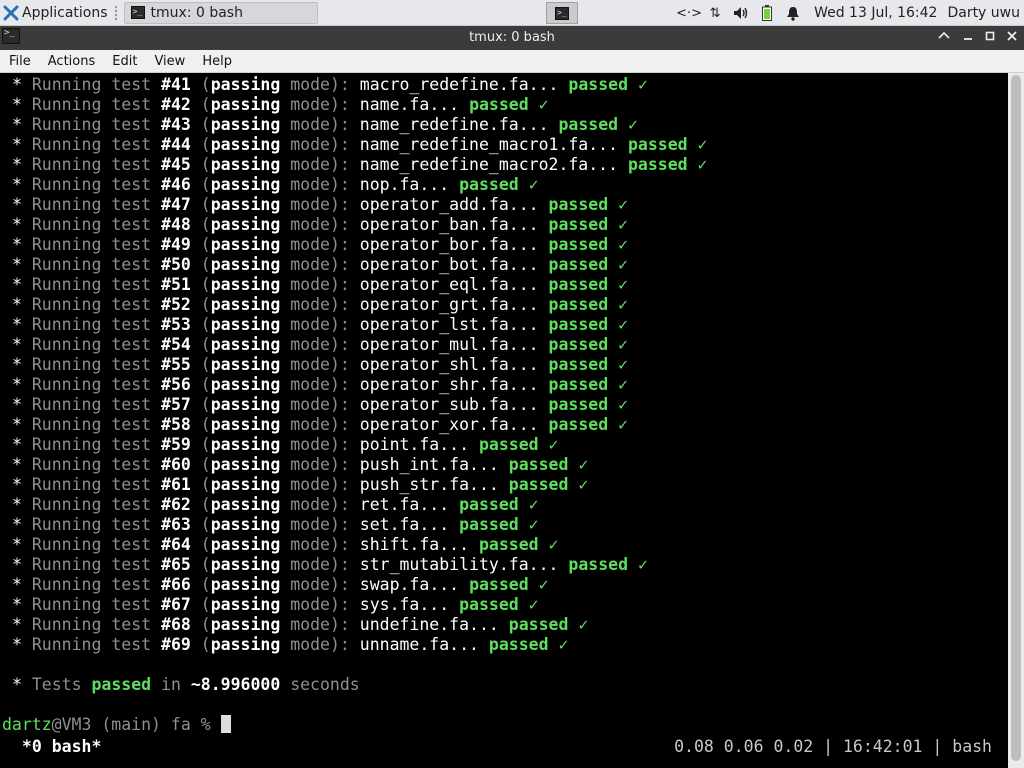 The height and width of the screenshot is (768, 1024). Describe the element at coordinates (65, 12) in the screenshot. I see `applications-label: Applications` at that location.